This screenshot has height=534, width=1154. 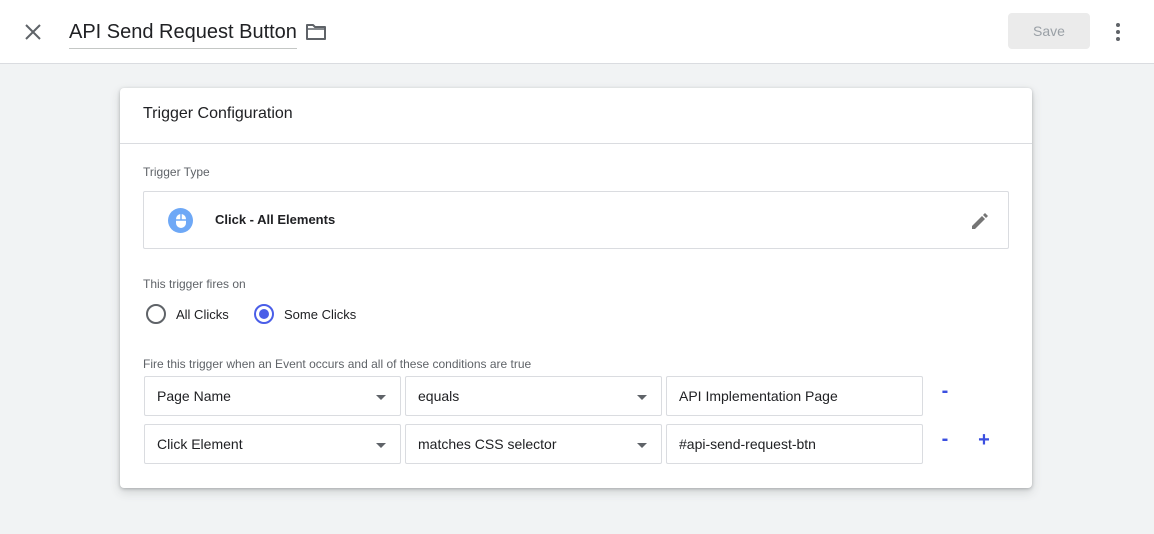 What do you see at coordinates (156, 314) in the screenshot?
I see `radio-button-unchecked` at bounding box center [156, 314].